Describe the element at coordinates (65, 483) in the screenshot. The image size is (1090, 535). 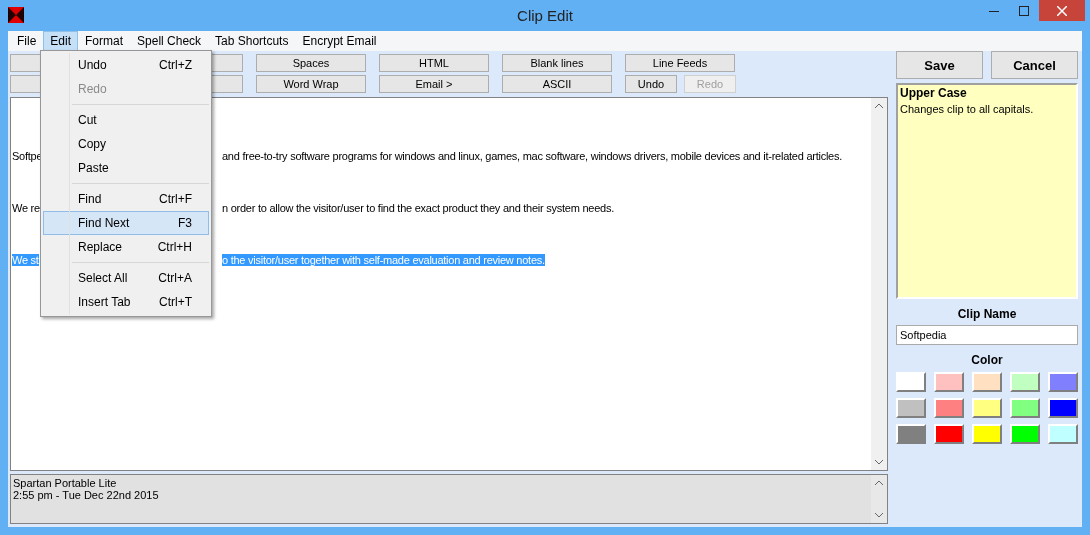
I see `status-text: Spartan Portable Lite` at that location.